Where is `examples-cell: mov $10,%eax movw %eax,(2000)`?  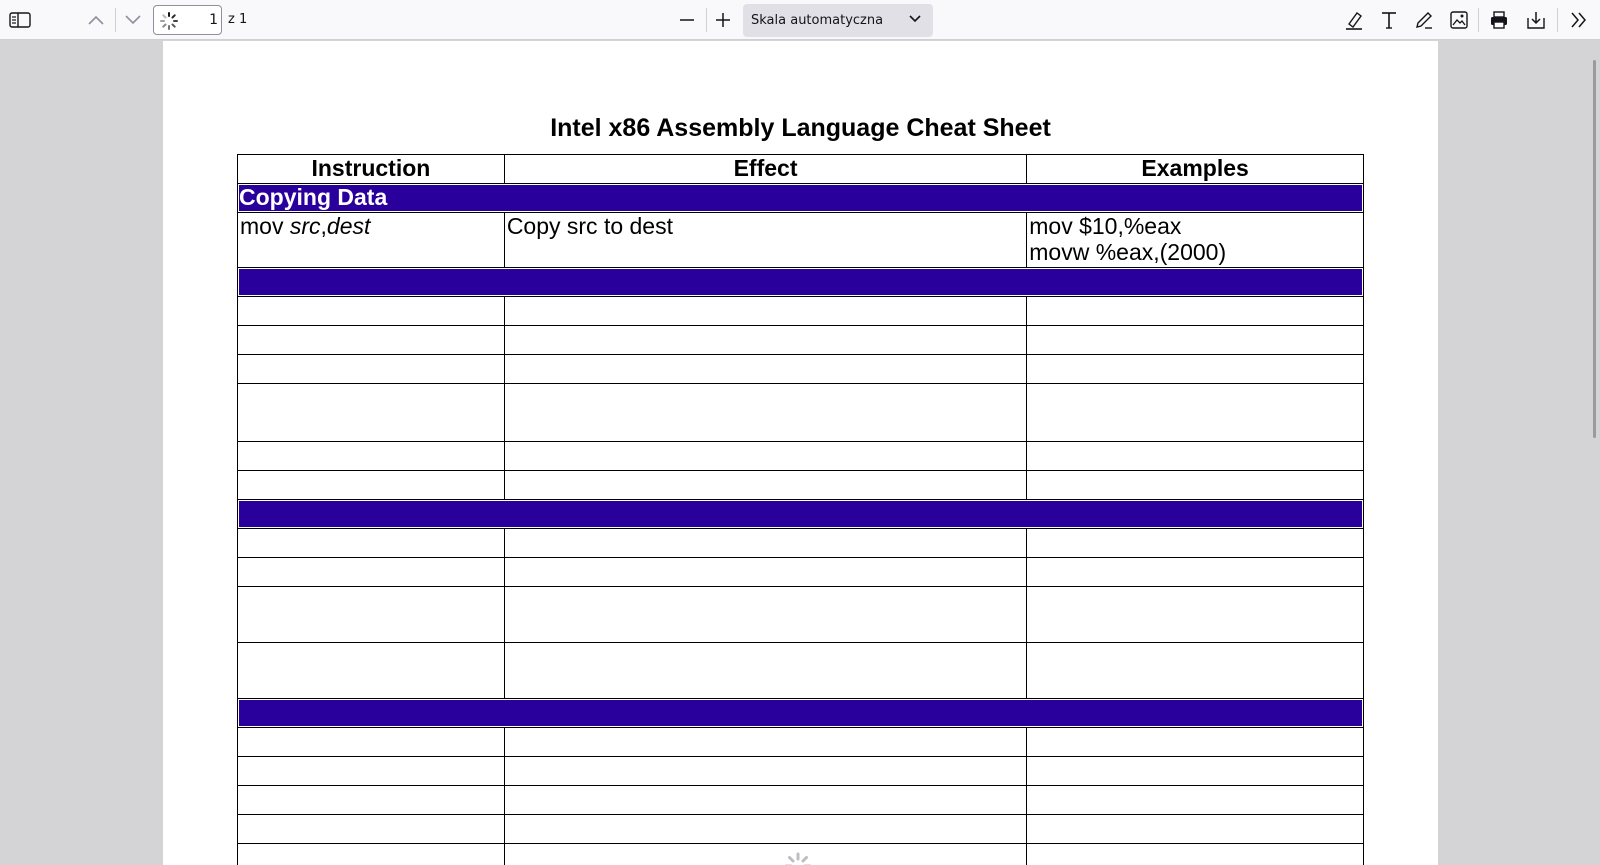
examples-cell: mov $10,%eax movw %eax,(2000) is located at coordinates (1195, 240).